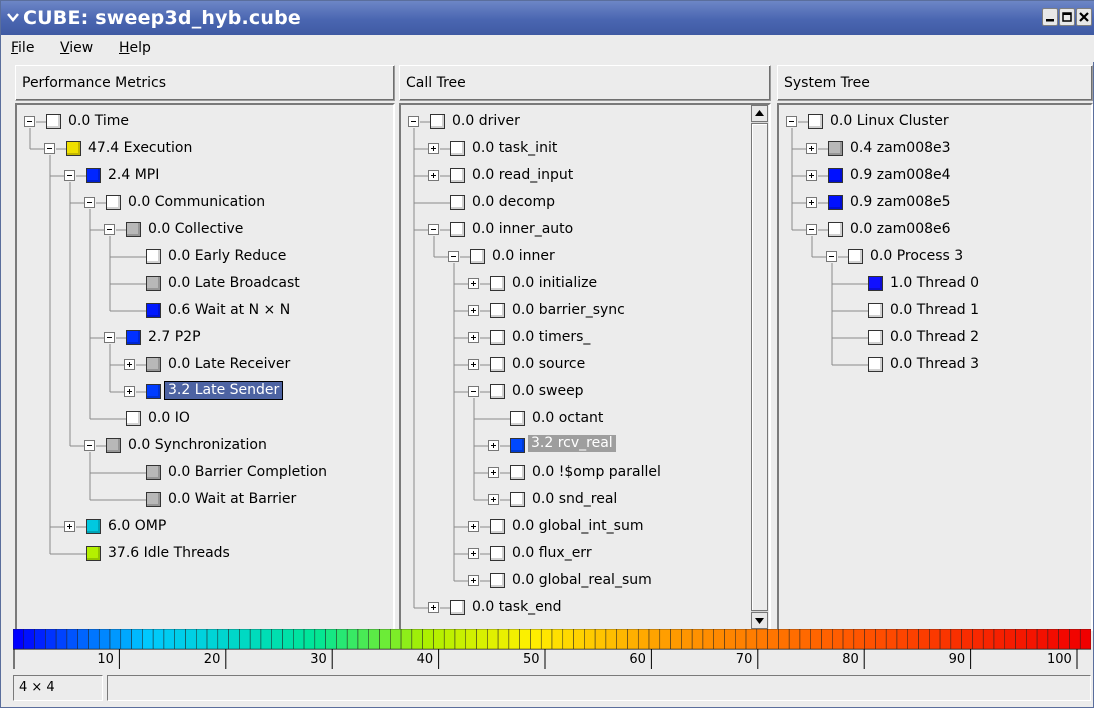 Image resolution: width=1094 pixels, height=708 pixels. What do you see at coordinates (759, 113) in the screenshot?
I see `scroll-up-button` at bounding box center [759, 113].